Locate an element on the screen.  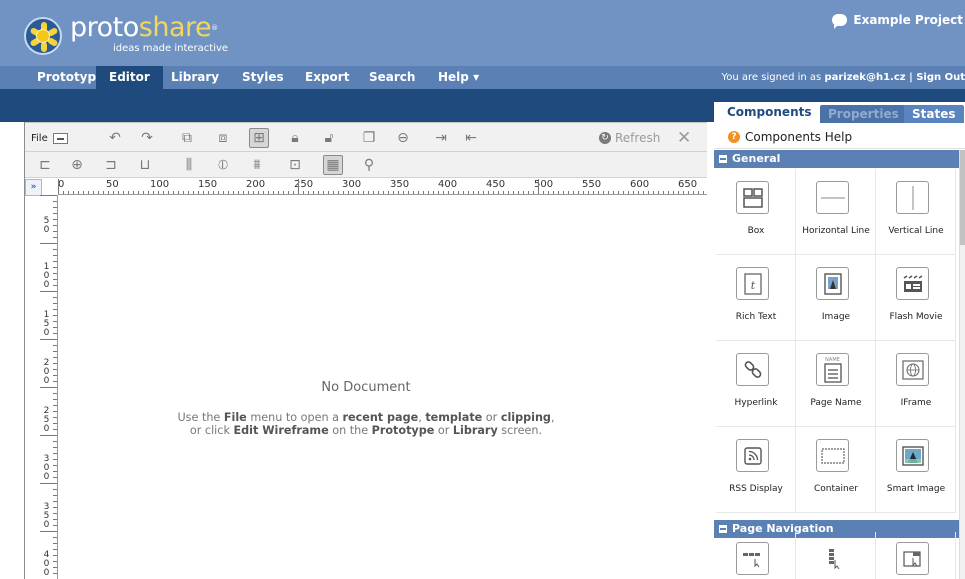
distribute-center-icon: ⦶ is located at coordinates (223, 165).